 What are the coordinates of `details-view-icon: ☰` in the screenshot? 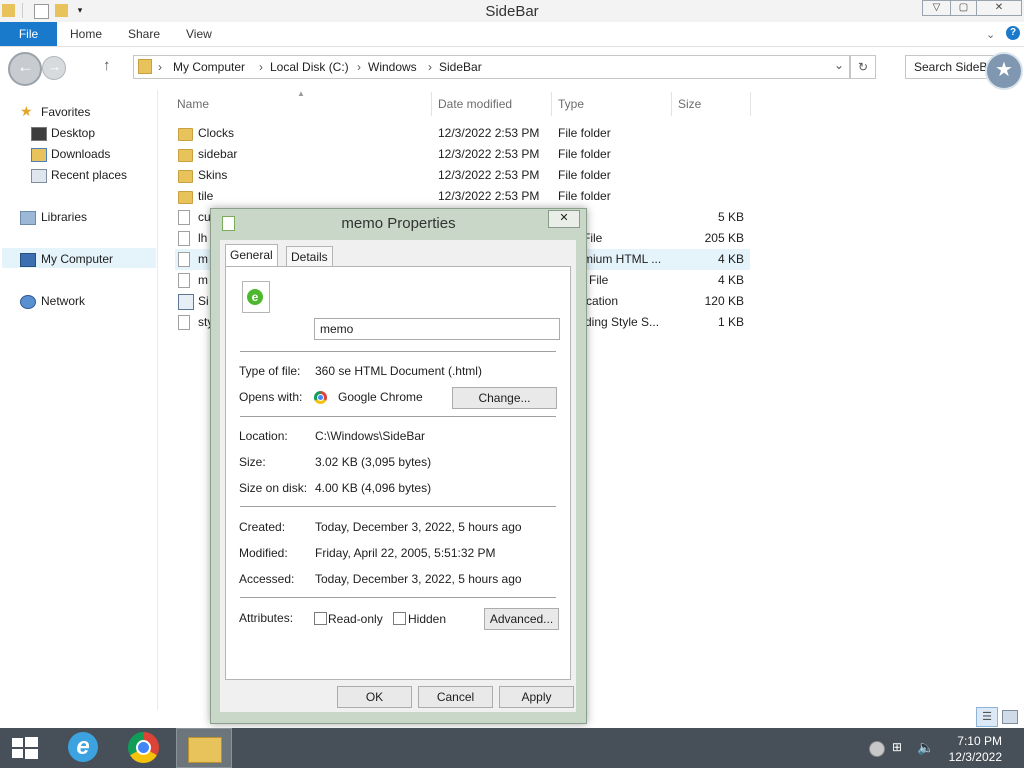 It's located at (987, 717).